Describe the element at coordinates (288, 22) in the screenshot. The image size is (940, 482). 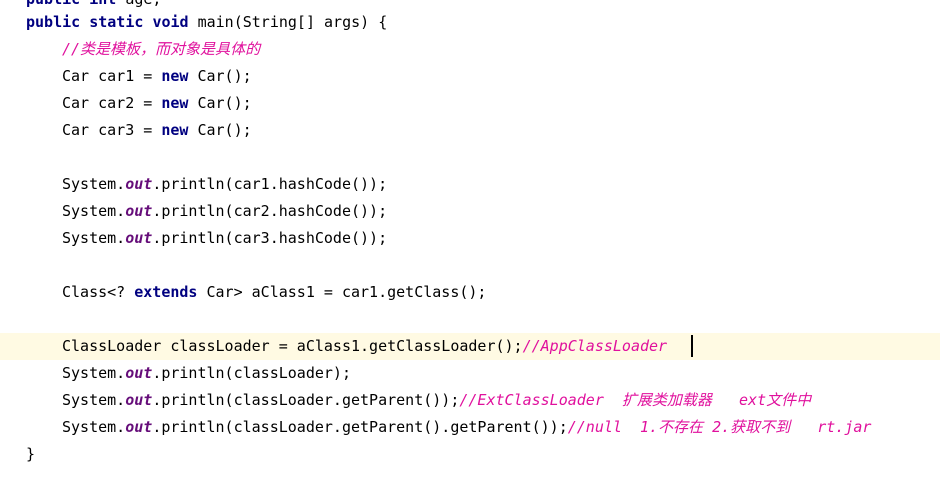
I see `code-fragment: main(String[] args) {` at that location.